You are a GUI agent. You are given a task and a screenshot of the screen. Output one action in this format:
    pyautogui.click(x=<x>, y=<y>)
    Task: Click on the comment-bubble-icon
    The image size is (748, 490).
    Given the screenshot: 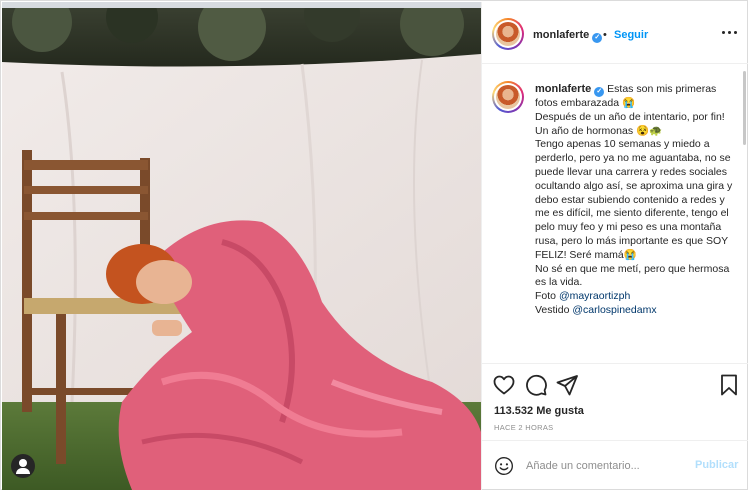 What is the action you would take?
    pyautogui.click(x=536, y=385)
    